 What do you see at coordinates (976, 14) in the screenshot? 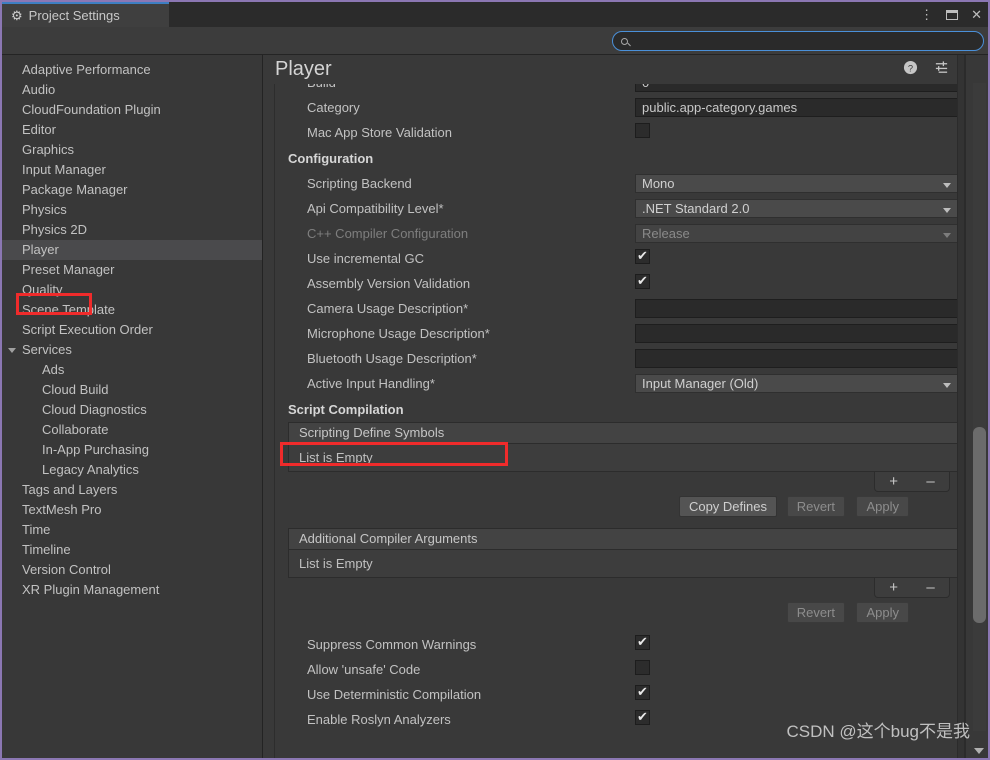
I see `close-icon: ✕` at bounding box center [976, 14].